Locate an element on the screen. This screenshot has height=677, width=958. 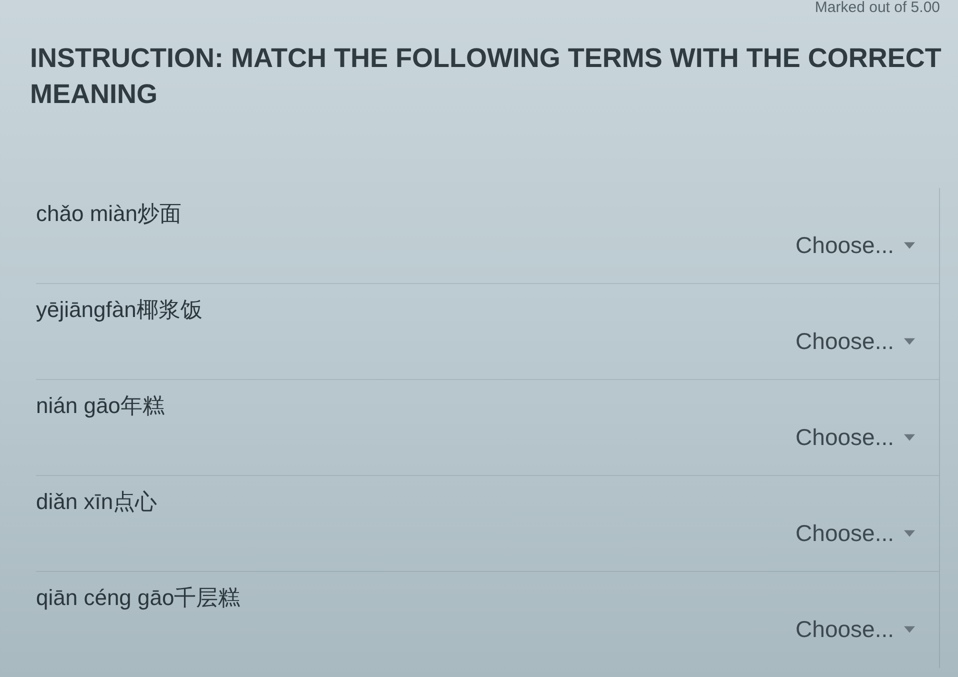
grade-info: Marked out of 5.00 is located at coordinates (877, 8).